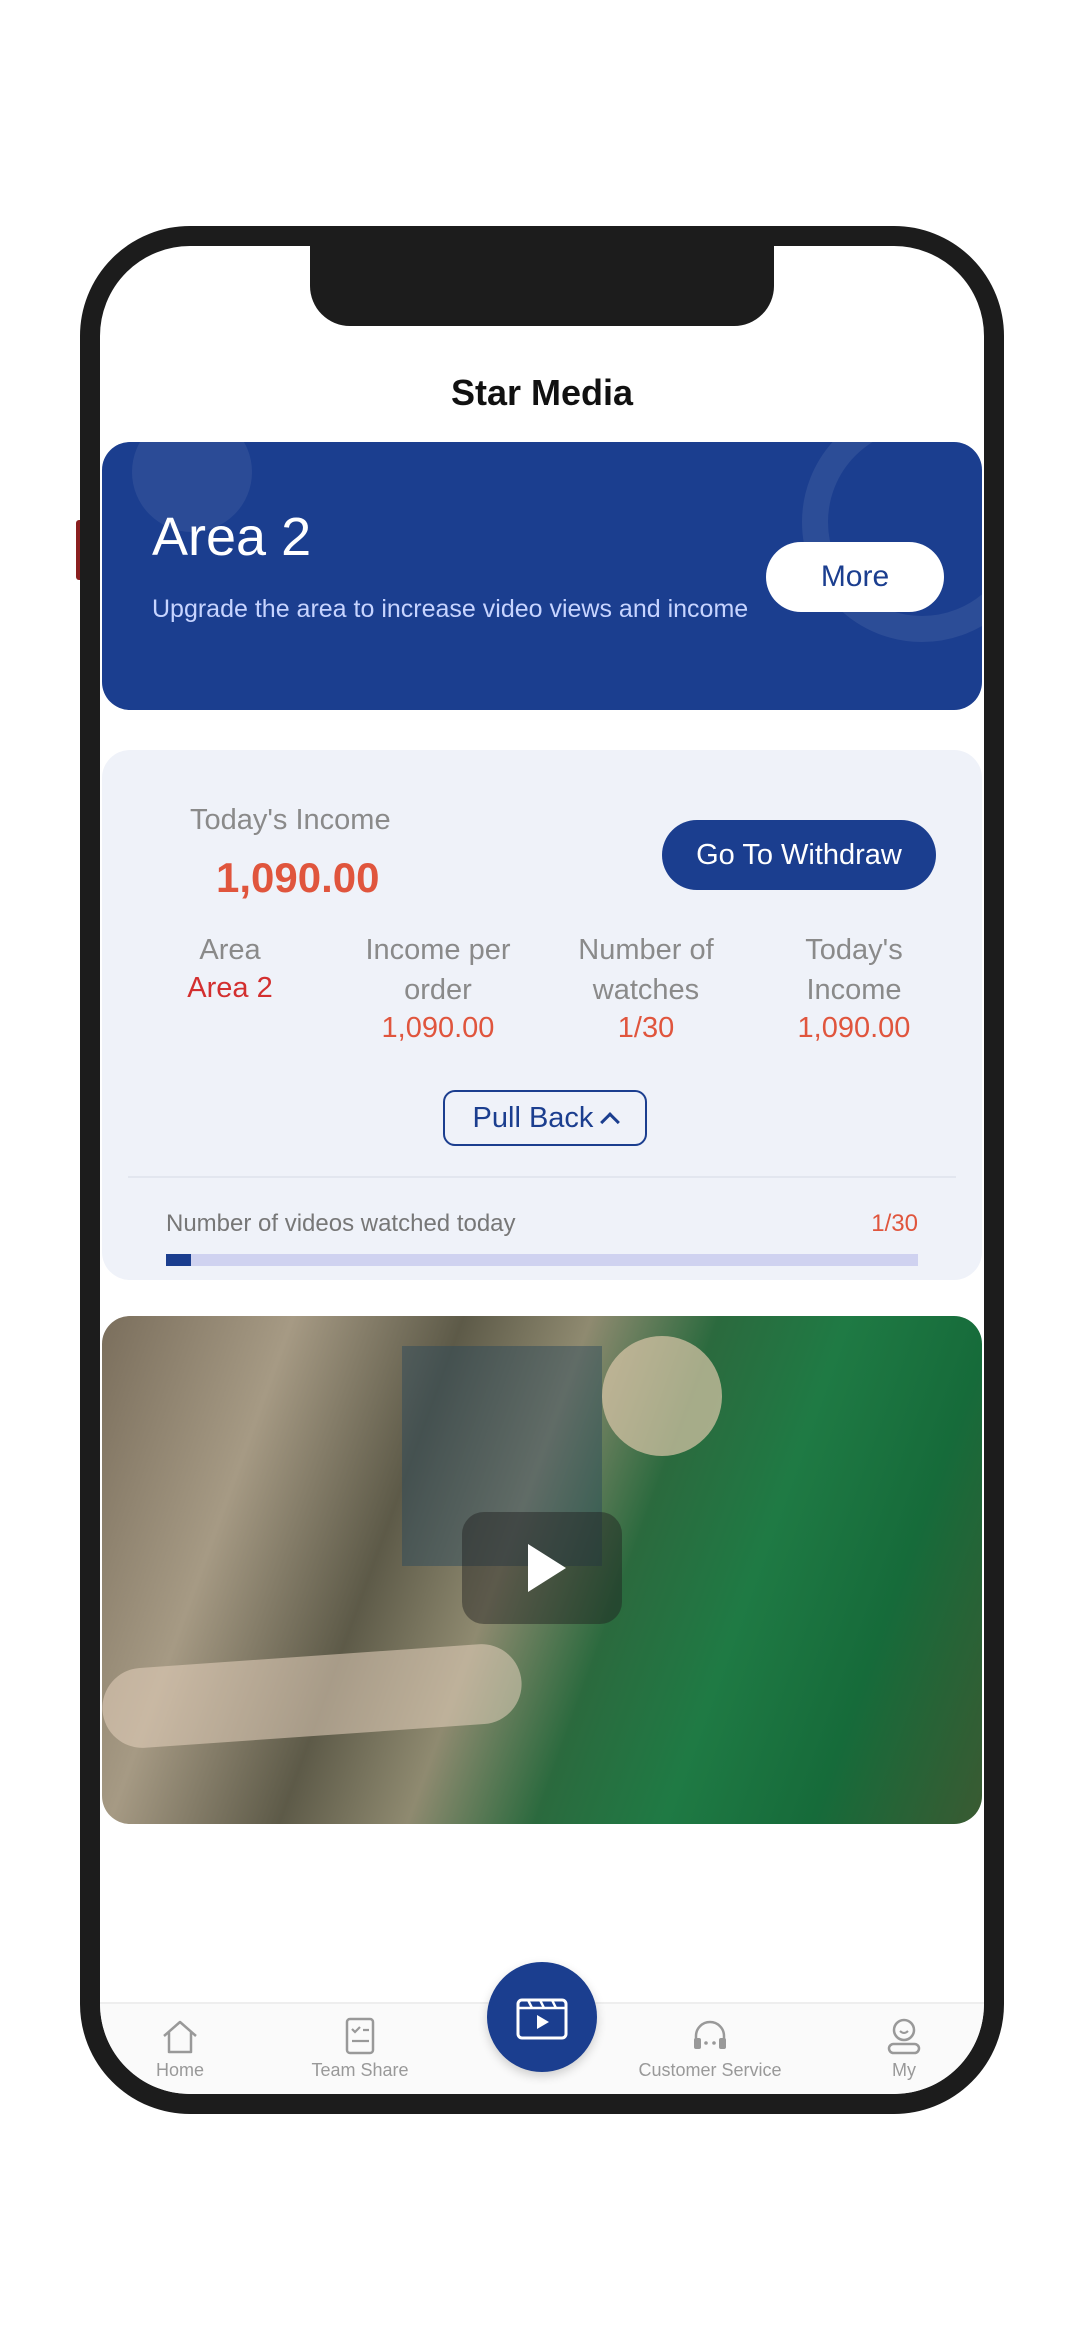 Image resolution: width=1080 pixels, height=2340 pixels. I want to click on stat-value: Area 2, so click(230, 988).